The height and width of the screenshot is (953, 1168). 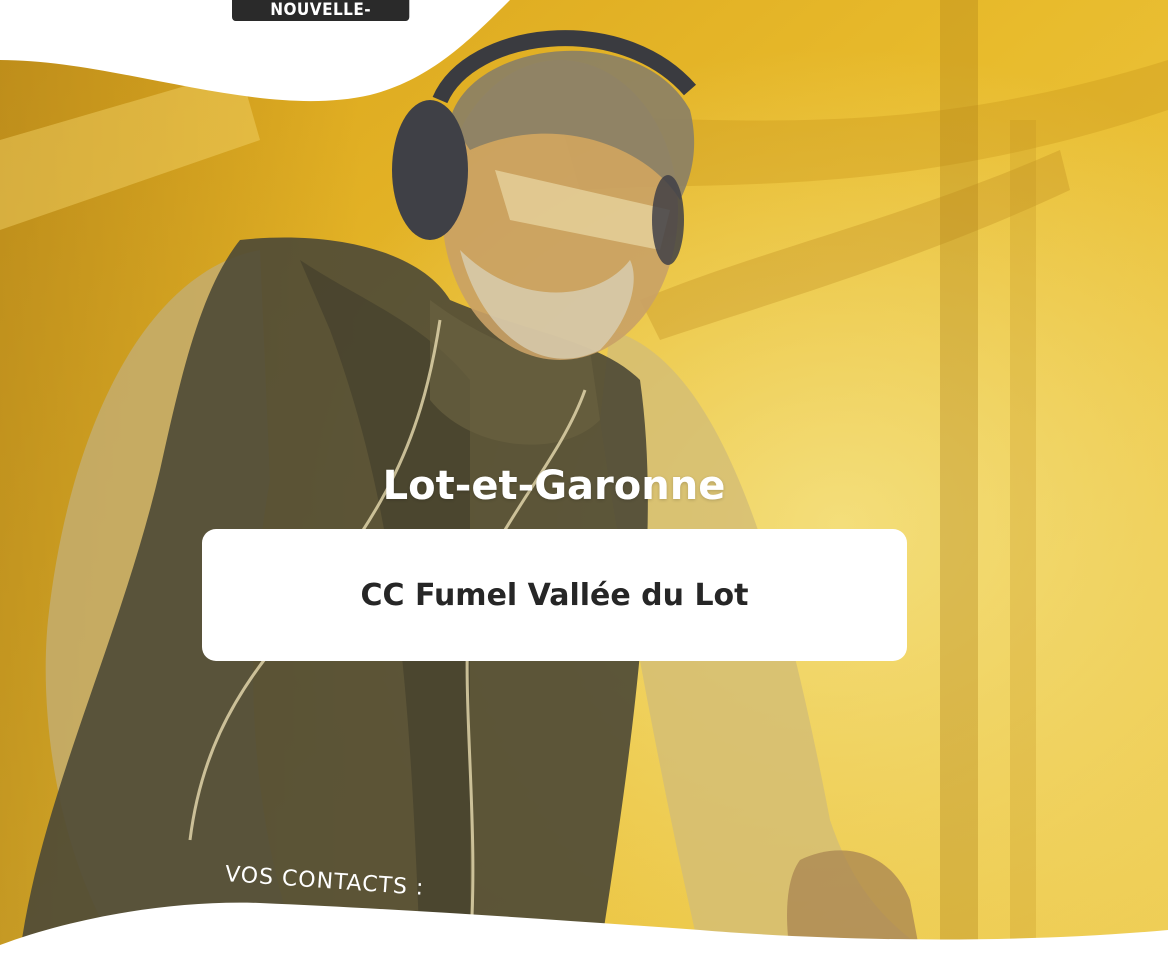 I want to click on community-card: CC Fumel Vallée du Lot, so click(x=554, y=595).